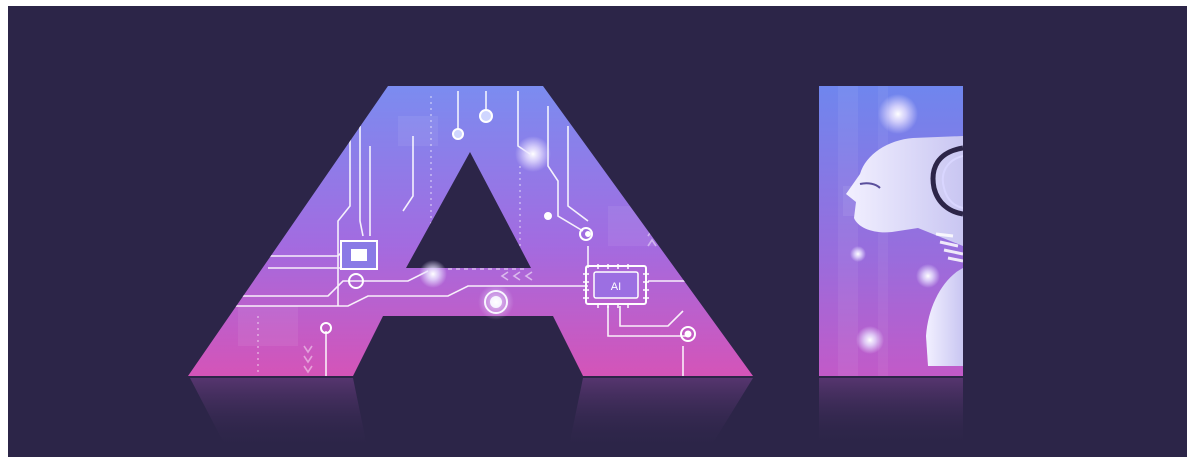 This screenshot has height=463, width=1197. What do you see at coordinates (616, 287) in the screenshot?
I see `chip-label: AI` at bounding box center [616, 287].